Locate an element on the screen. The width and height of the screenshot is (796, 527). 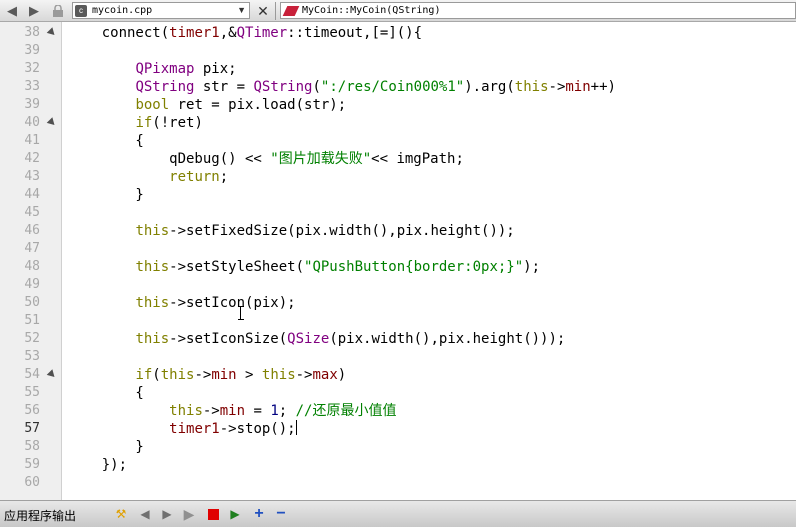
function-selector: MyCoin::MyCoin(QString) is located at coordinates (538, 10).